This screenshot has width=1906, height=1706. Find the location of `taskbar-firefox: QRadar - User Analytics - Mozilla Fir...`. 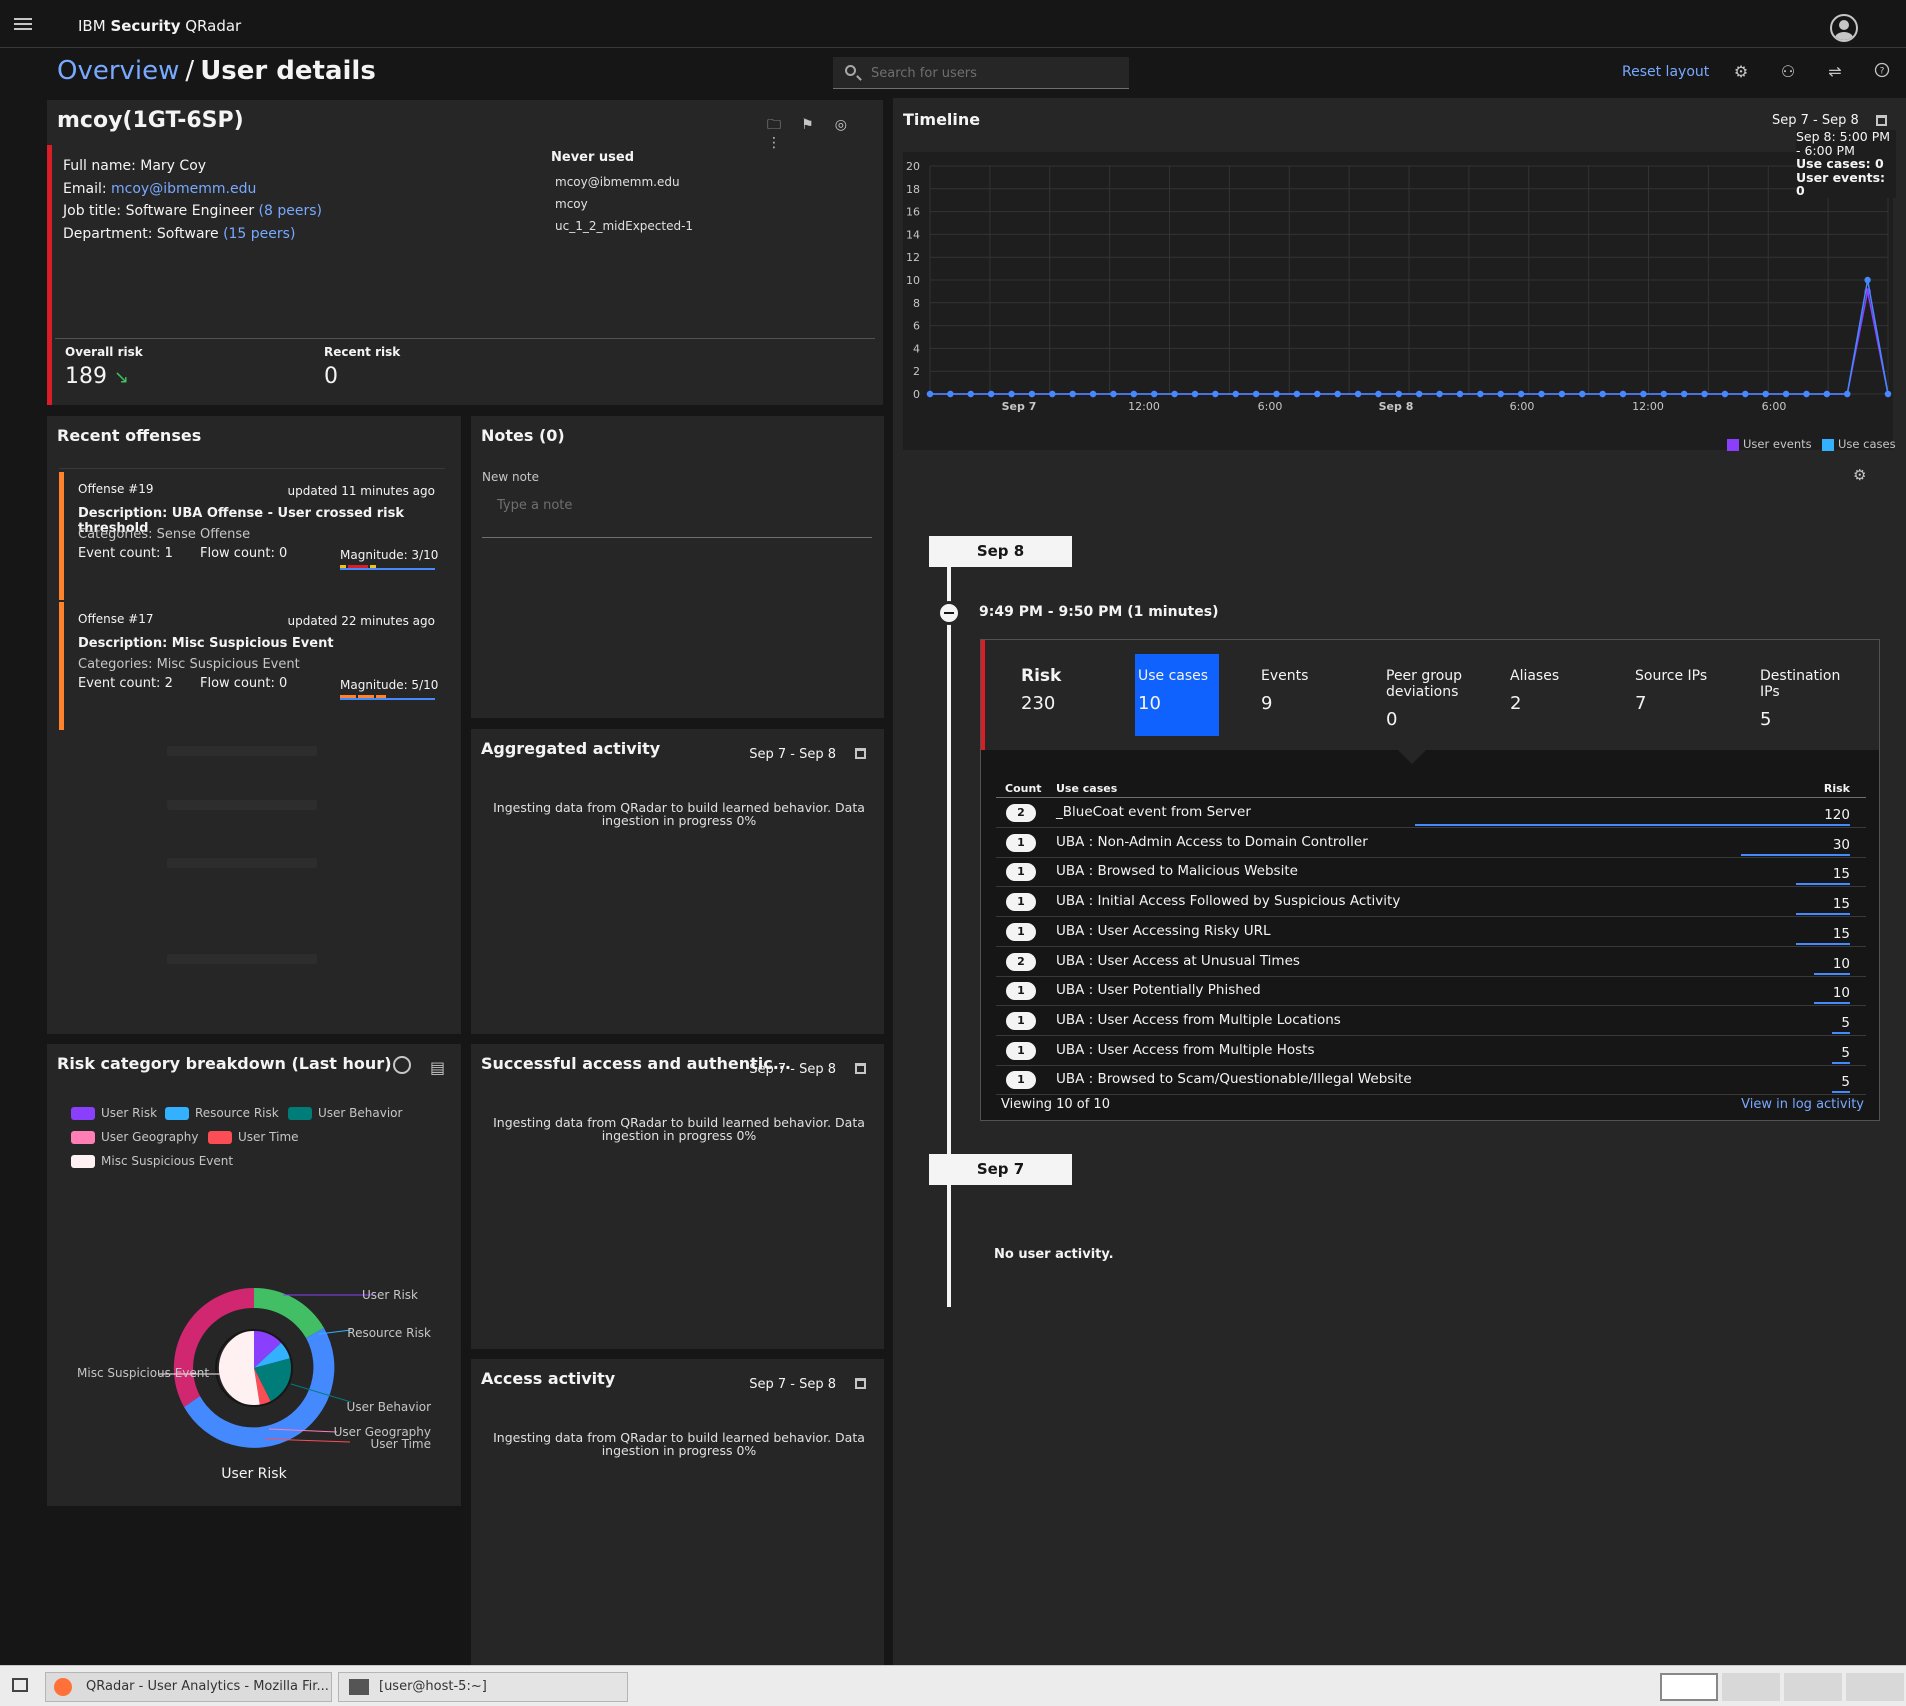

taskbar-firefox: QRadar - User Analytics - Mozilla Fir... is located at coordinates (188, 1687).